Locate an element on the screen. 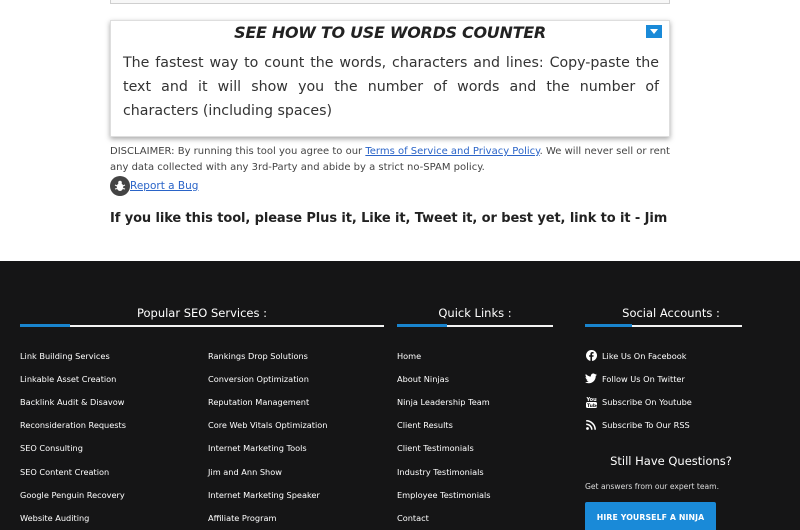 This screenshot has width=800, height=530. footer-link-website-auditing: Website Auditing is located at coordinates (73, 517).